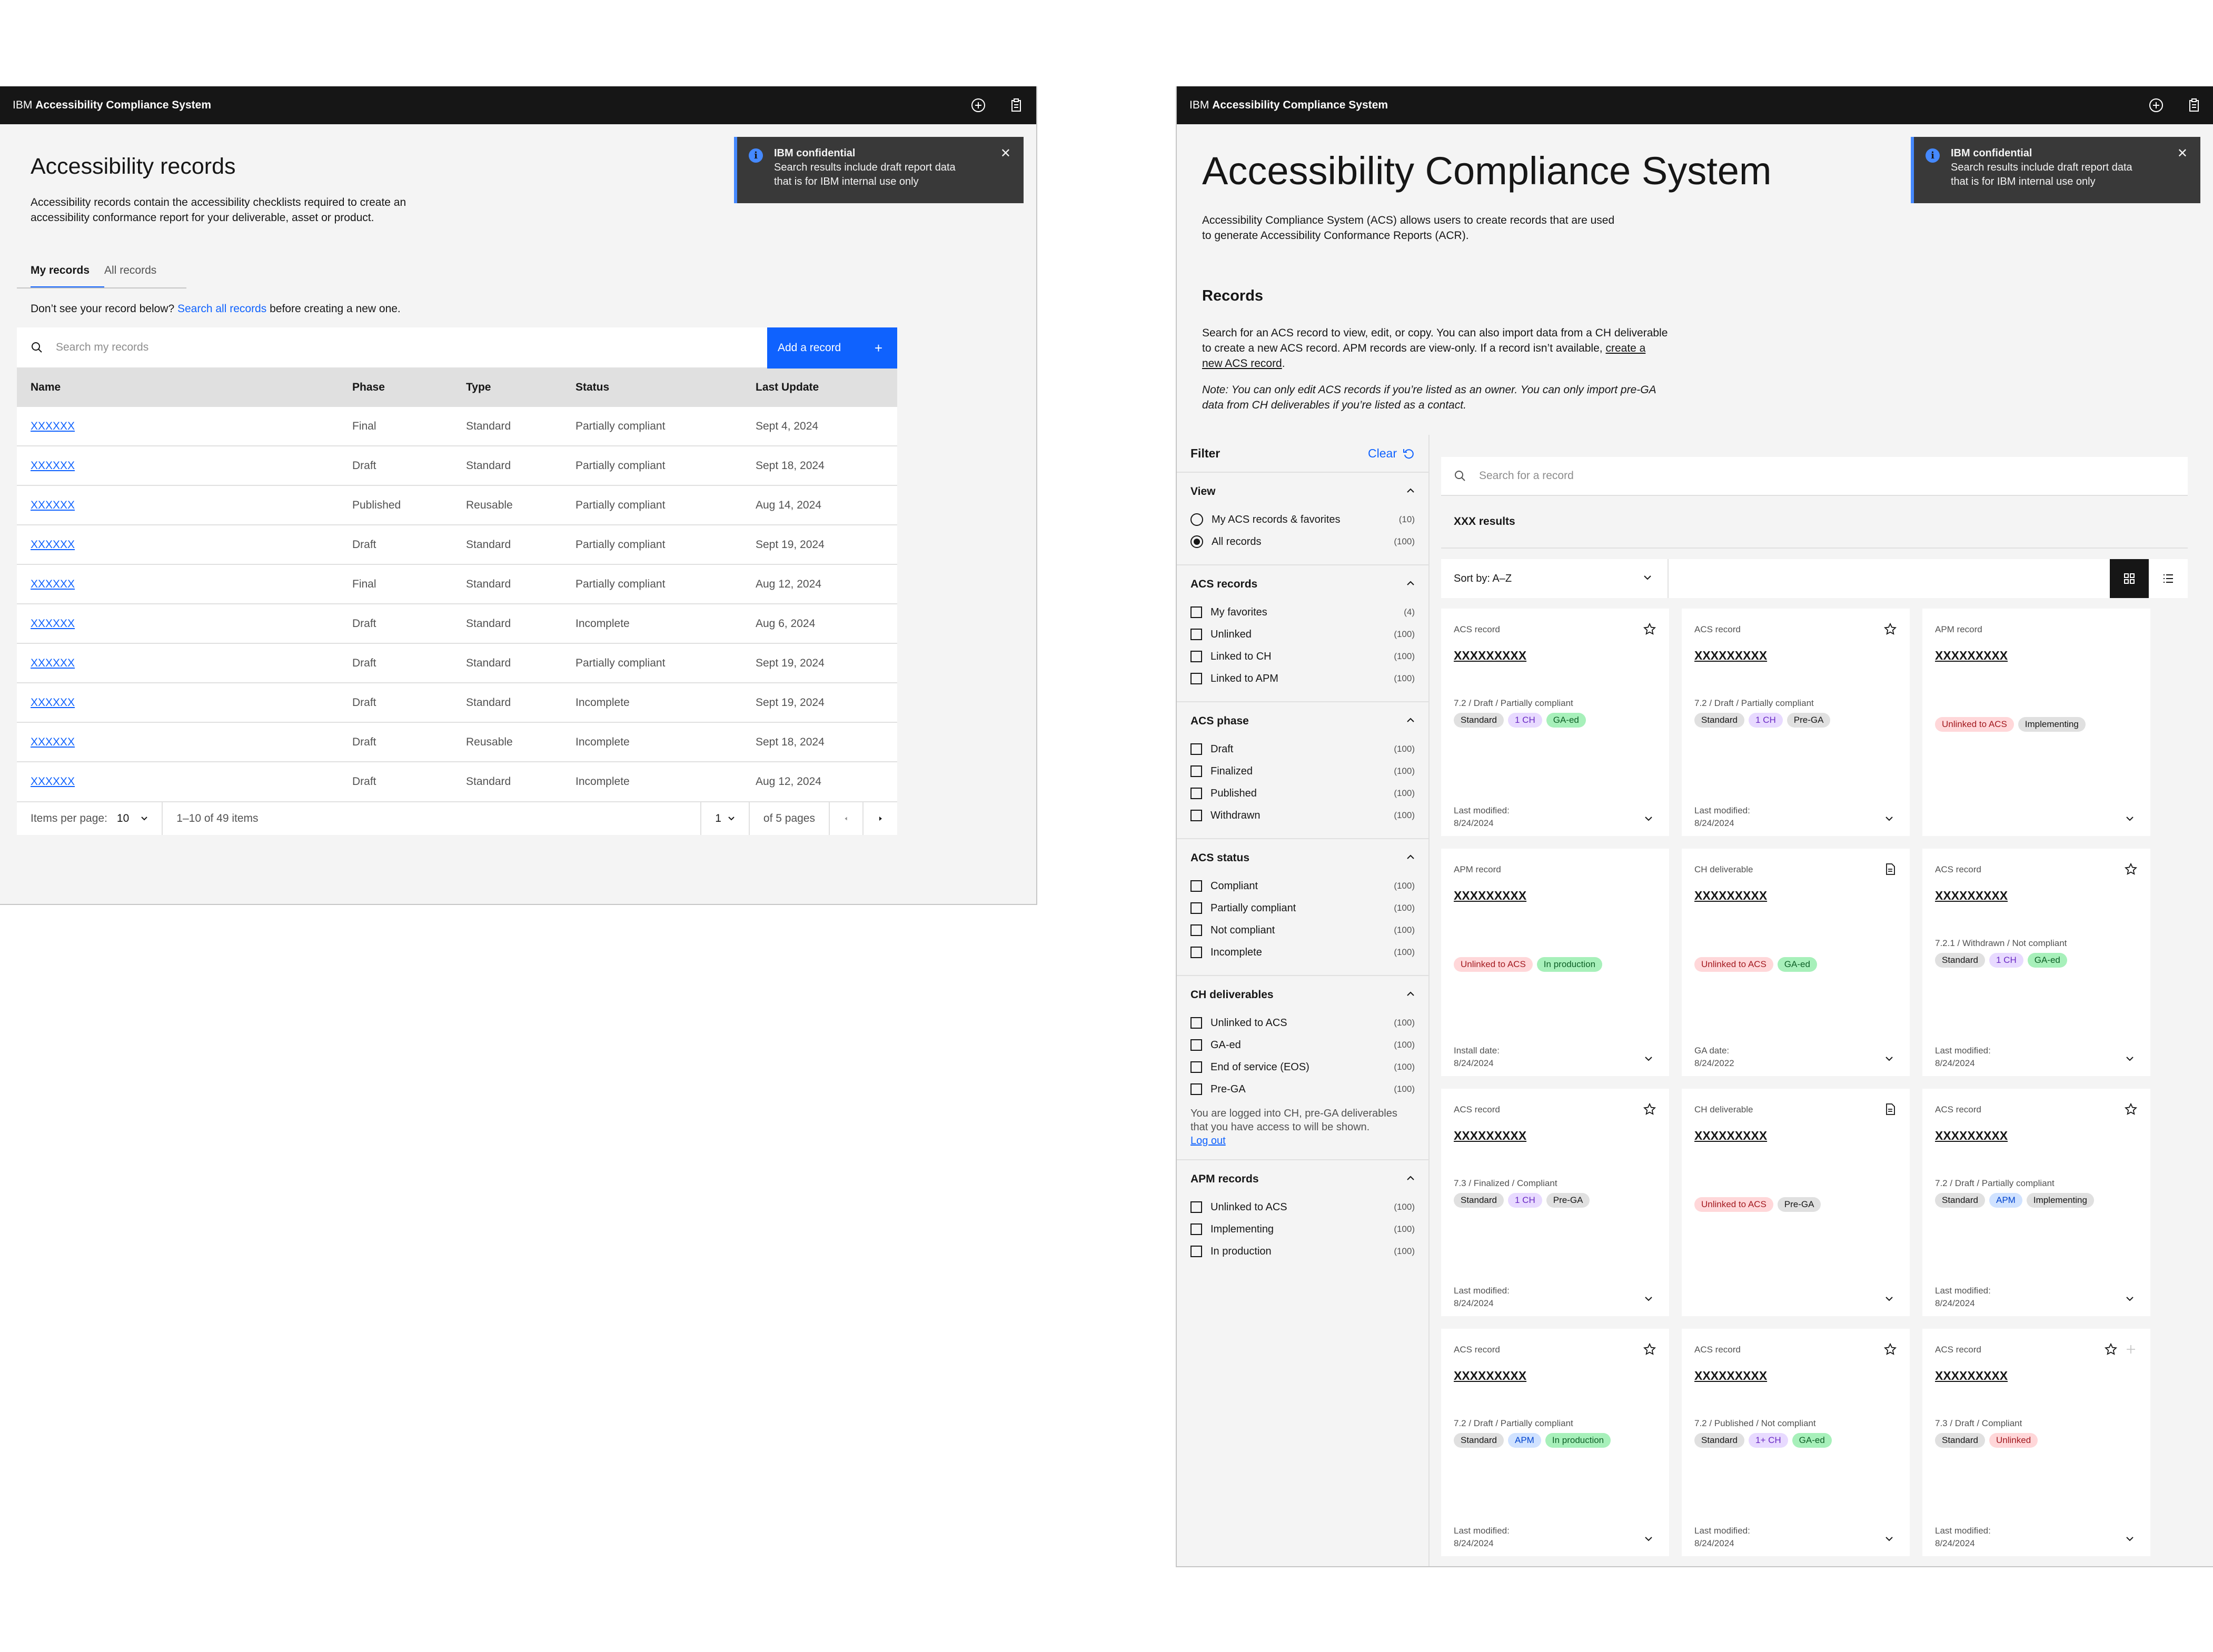 This screenshot has height=1652, width=2213. I want to click on filter-option: Withdrawn (100), so click(1302, 815).